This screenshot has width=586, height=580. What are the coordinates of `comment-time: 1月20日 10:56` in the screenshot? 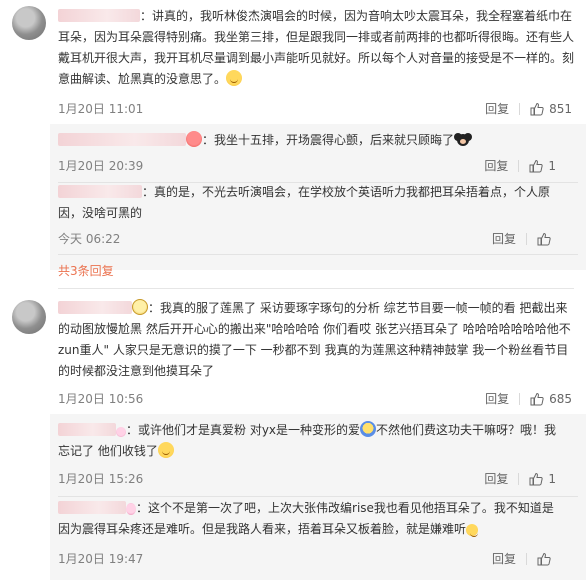 It's located at (101, 399).